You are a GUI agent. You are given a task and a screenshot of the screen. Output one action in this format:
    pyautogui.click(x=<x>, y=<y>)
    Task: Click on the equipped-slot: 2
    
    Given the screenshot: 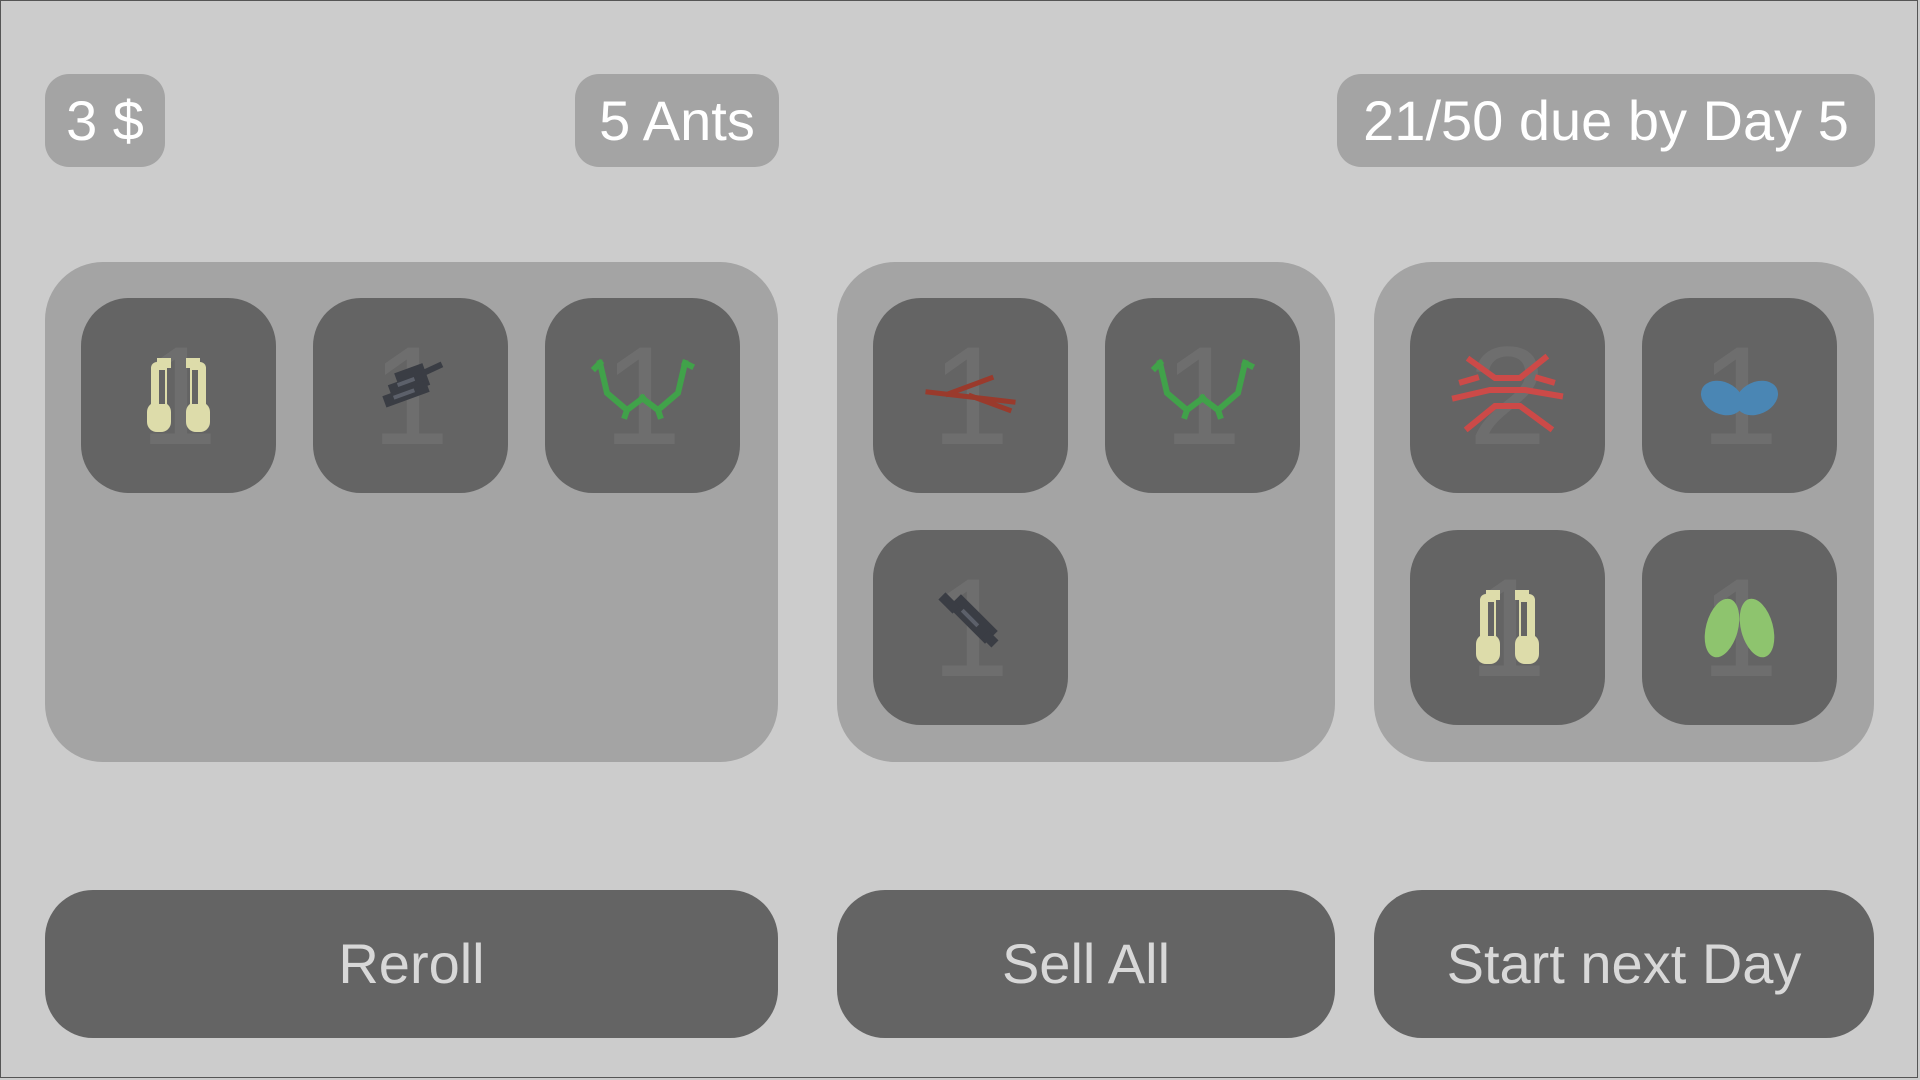 What is the action you would take?
    pyautogui.click(x=1507, y=395)
    